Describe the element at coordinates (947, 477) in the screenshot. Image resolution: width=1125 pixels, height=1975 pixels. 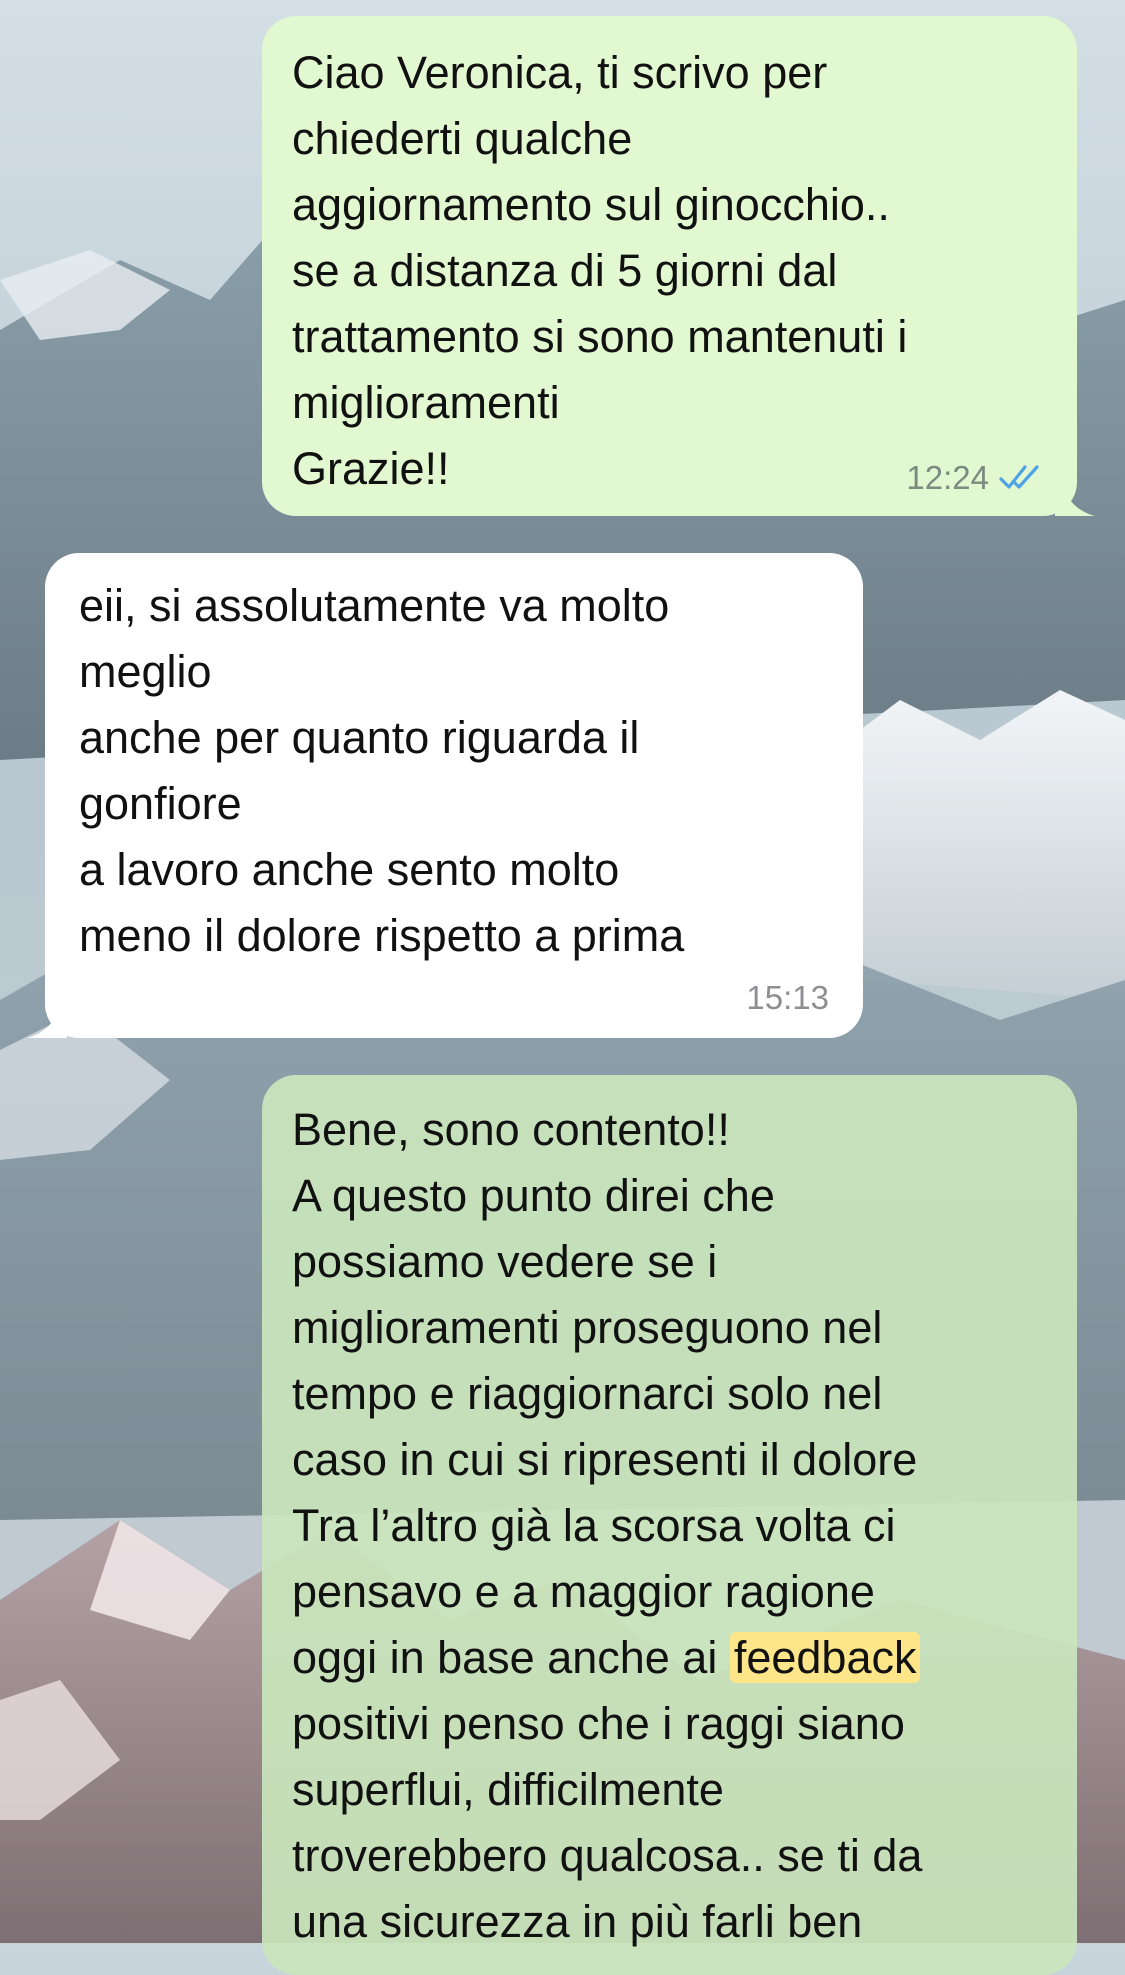
I see `message-time: 12:24` at that location.